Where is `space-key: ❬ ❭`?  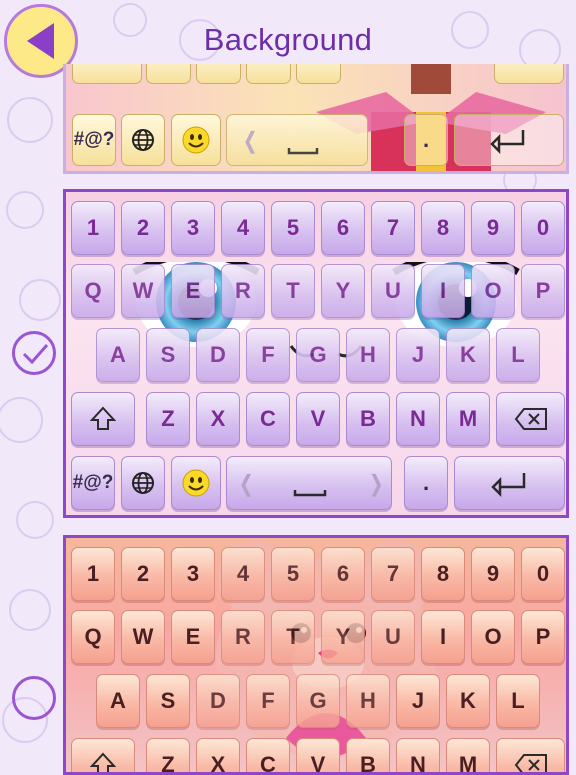 space-key: ❬ ❭ is located at coordinates (309, 483).